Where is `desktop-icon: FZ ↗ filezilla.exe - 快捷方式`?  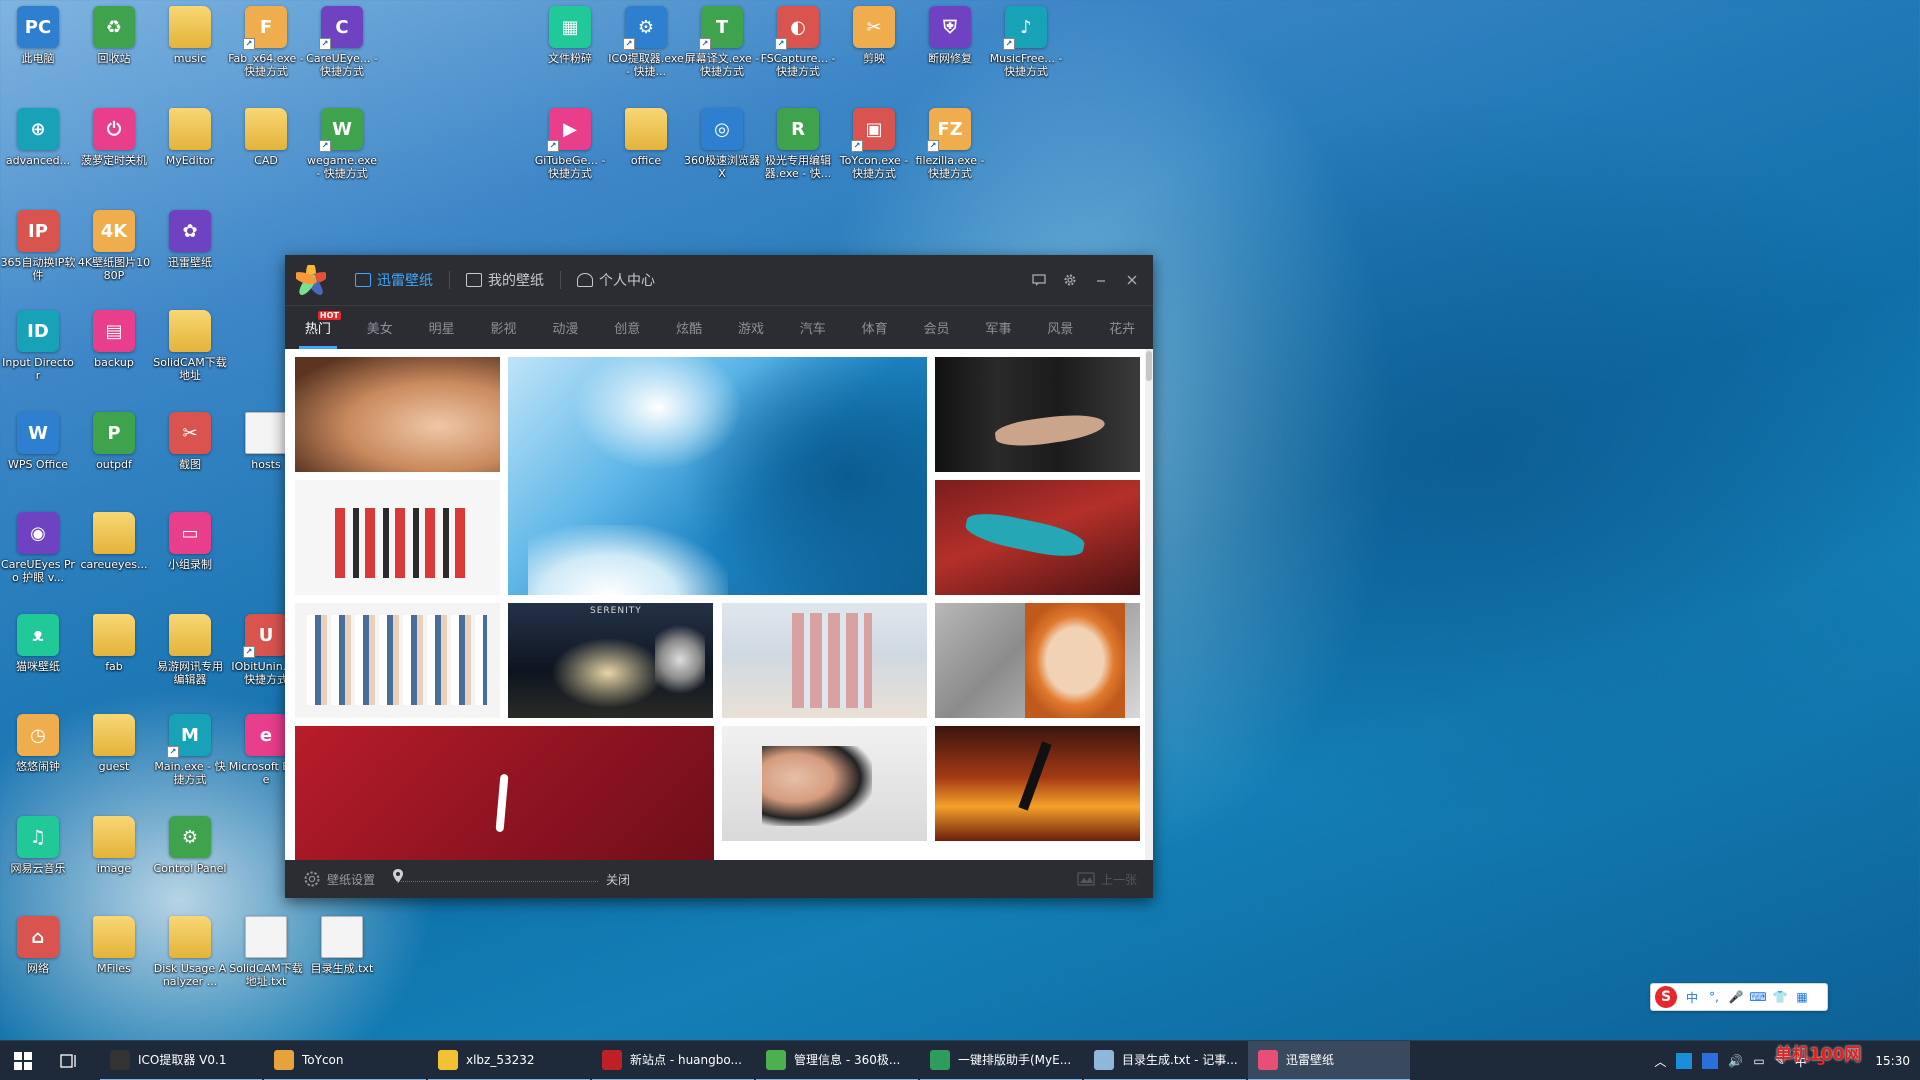 desktop-icon: FZ ↗ filezilla.exe - 快捷方式 is located at coordinates (950, 142).